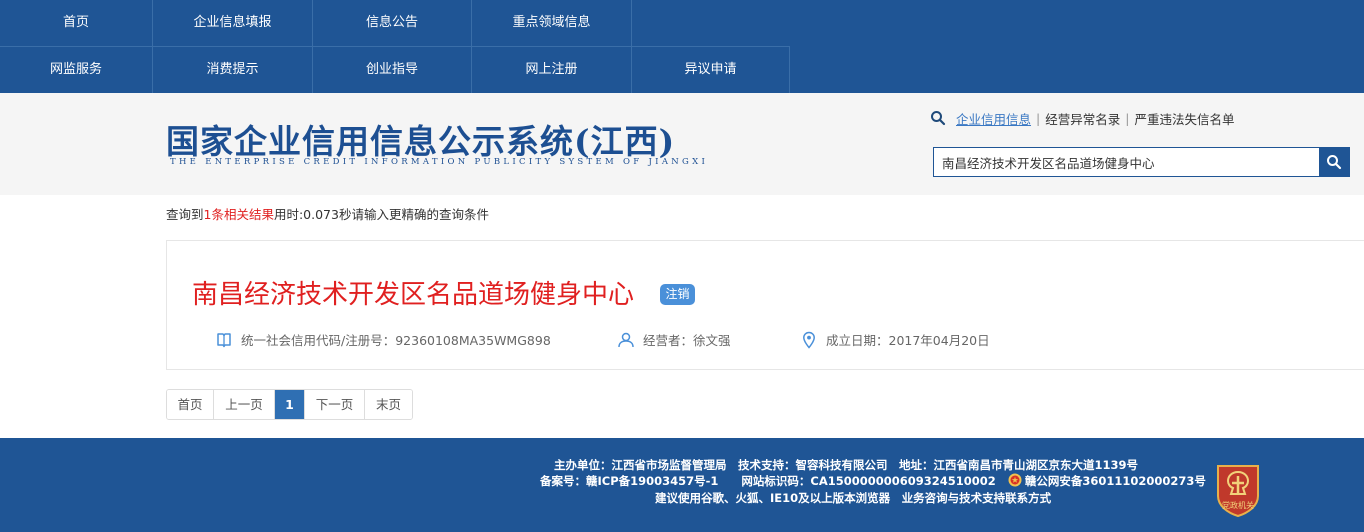 The width and height of the screenshot is (1364, 532). What do you see at coordinates (1184, 118) in the screenshot?
I see `link-serious-violations: 严重违法失信名单` at bounding box center [1184, 118].